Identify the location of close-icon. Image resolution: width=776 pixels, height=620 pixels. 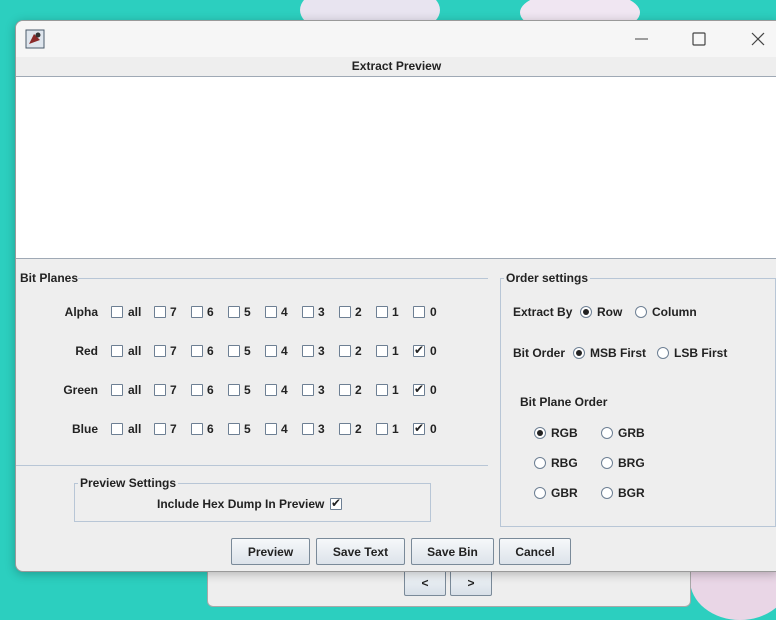
(758, 39).